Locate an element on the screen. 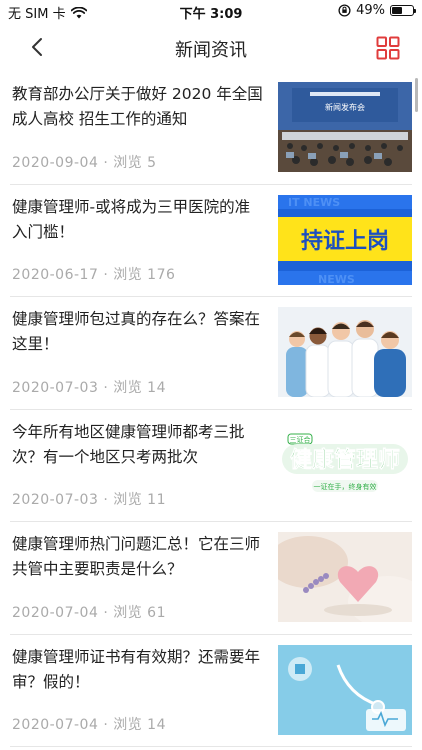 Image resolution: width=422 pixels, height=750 pixels. news-title: 健康管理师包过真的存在么？答案在这里！ is located at coordinates (136, 331).